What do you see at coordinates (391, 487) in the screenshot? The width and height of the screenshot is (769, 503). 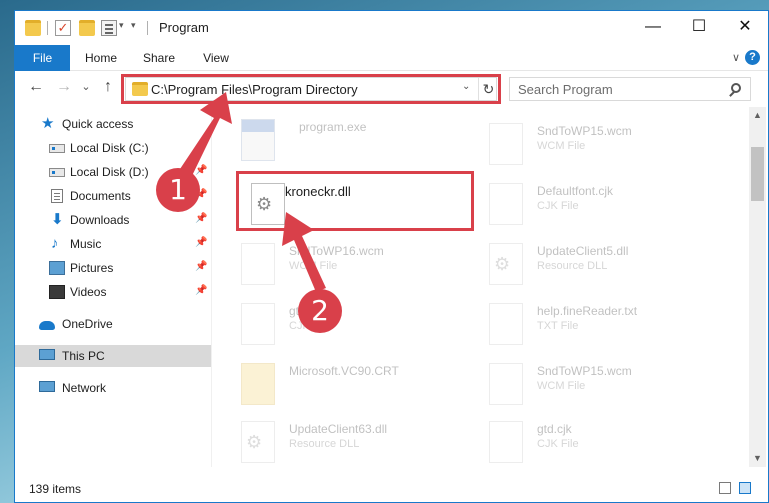 I see `status-bar: 139 items` at bounding box center [391, 487].